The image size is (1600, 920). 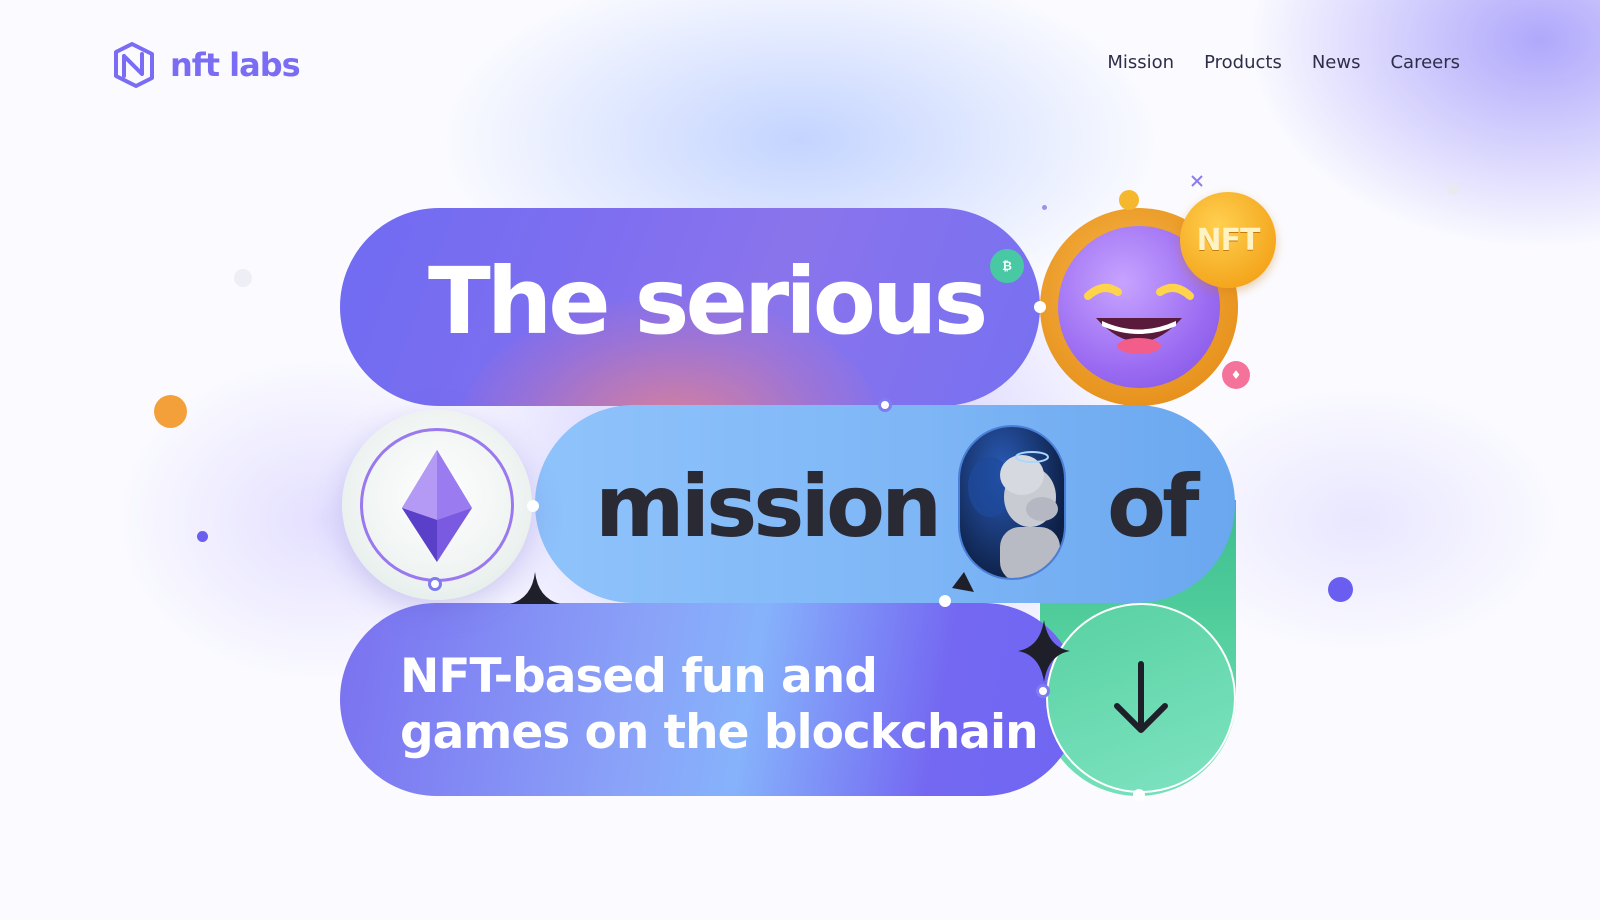 What do you see at coordinates (1283, 62) in the screenshot?
I see `main-nav: Mission Products News Careers` at bounding box center [1283, 62].